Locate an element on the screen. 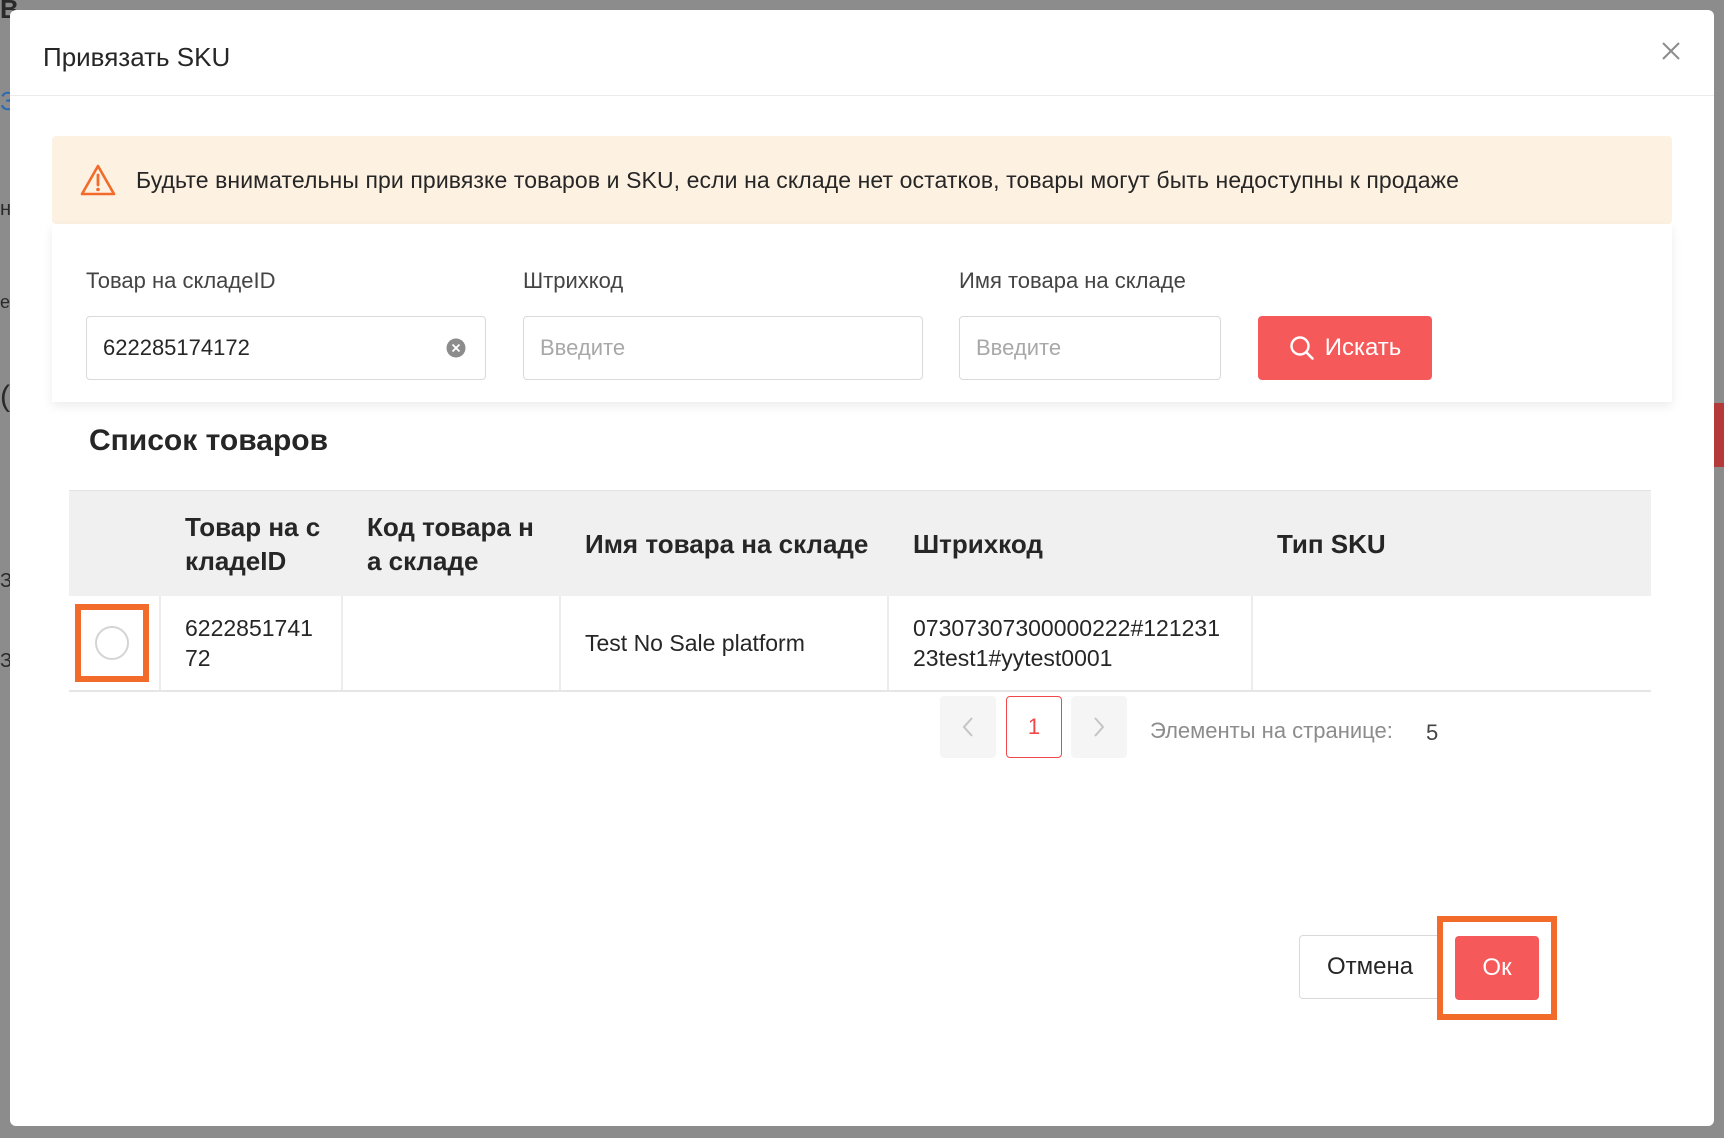  page-size-value: 5 is located at coordinates (1432, 733).